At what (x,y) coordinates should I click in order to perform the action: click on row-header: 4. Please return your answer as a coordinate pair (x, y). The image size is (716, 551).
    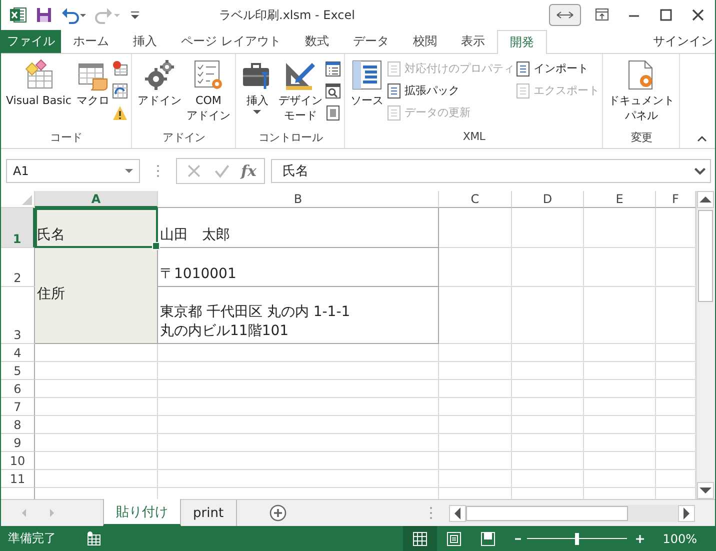
    Looking at the image, I should click on (18, 353).